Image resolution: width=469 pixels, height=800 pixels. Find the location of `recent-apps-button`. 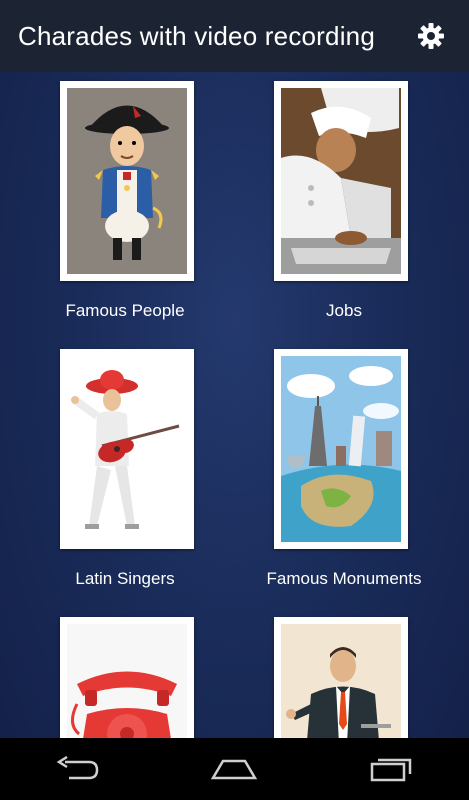

recent-apps-button is located at coordinates (391, 769).